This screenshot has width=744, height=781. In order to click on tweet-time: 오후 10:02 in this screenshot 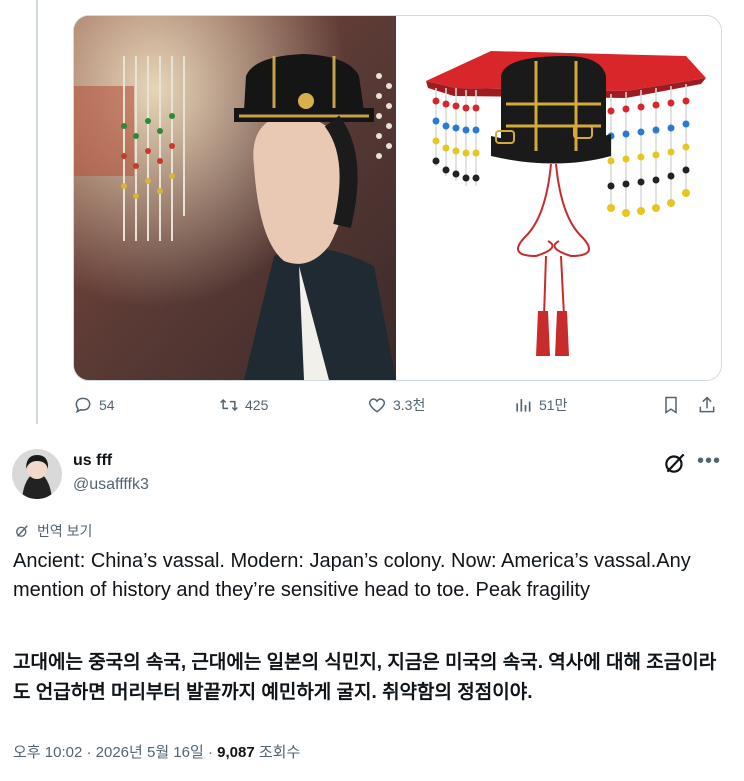, I will do `click(47, 752)`.